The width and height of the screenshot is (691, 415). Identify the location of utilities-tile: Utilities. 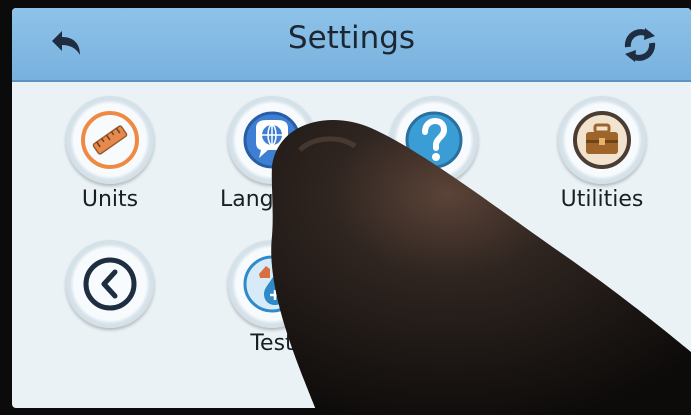
(602, 154).